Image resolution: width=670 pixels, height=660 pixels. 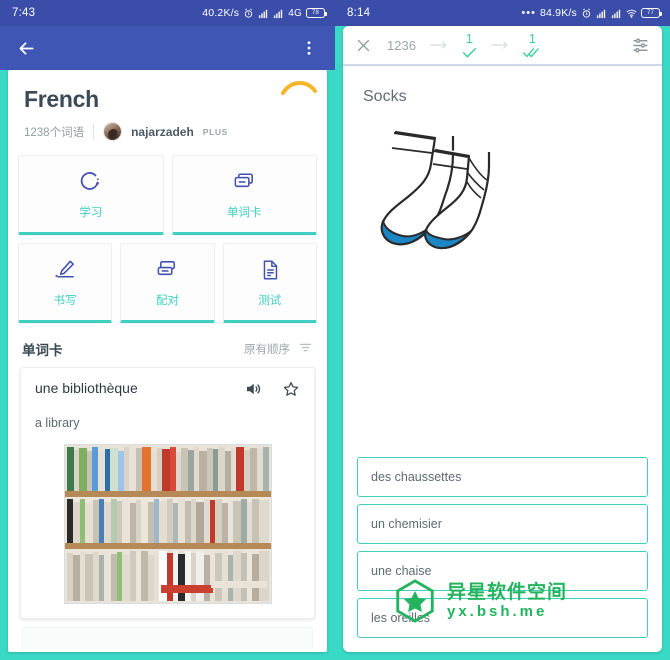 What do you see at coordinates (26, 48) in the screenshot?
I see `back-arrow-icon` at bounding box center [26, 48].